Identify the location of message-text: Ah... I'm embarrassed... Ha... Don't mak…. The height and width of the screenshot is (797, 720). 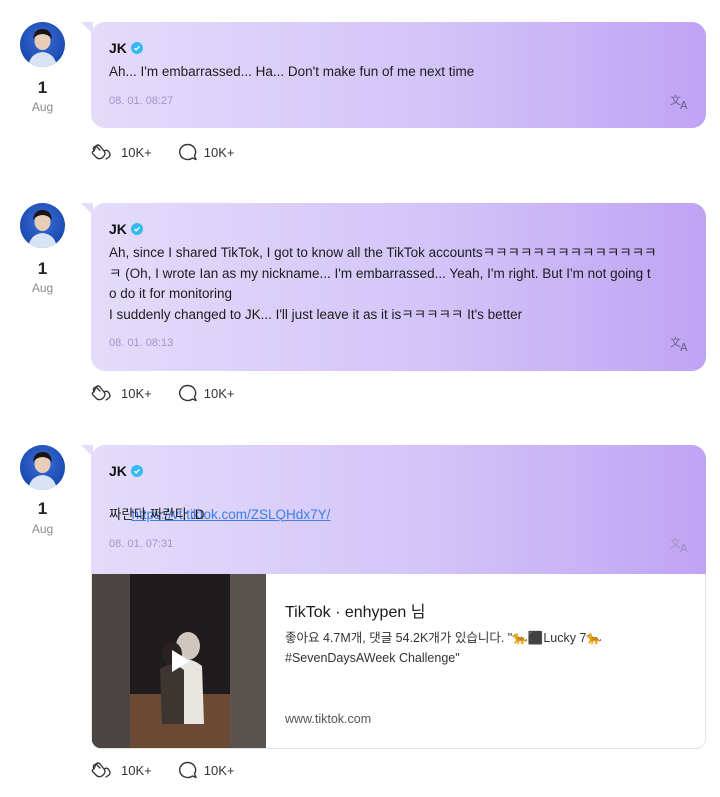
(292, 71).